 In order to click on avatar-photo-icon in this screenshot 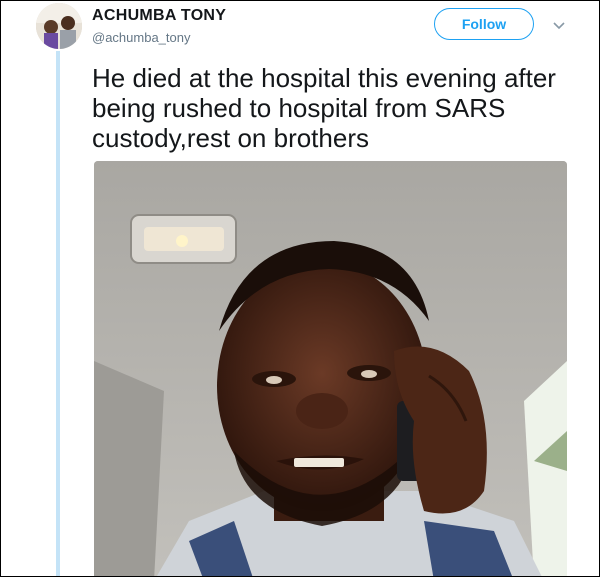, I will do `click(59, 26)`.